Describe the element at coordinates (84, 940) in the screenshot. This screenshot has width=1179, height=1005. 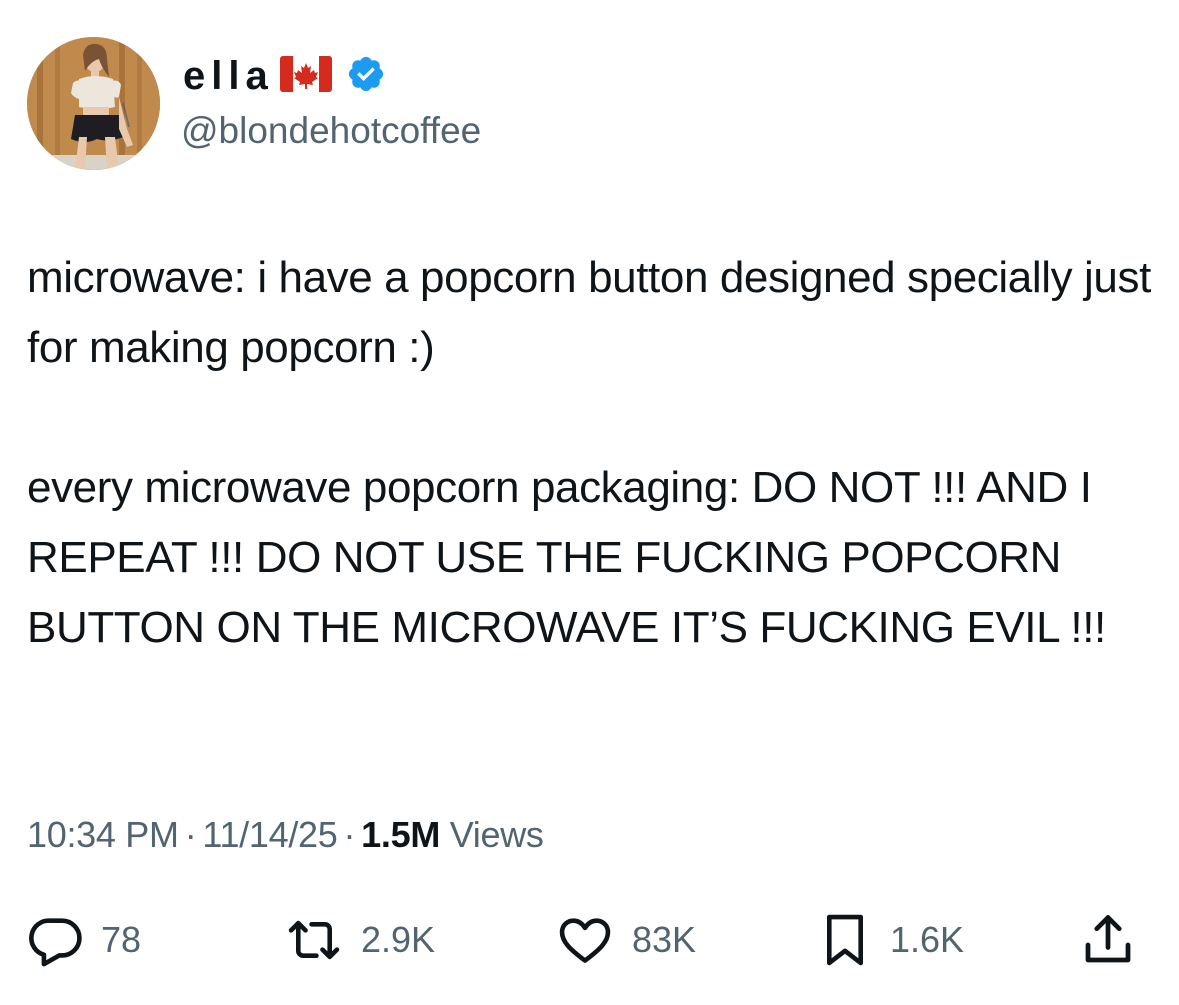
I see `reply-button: 78` at that location.